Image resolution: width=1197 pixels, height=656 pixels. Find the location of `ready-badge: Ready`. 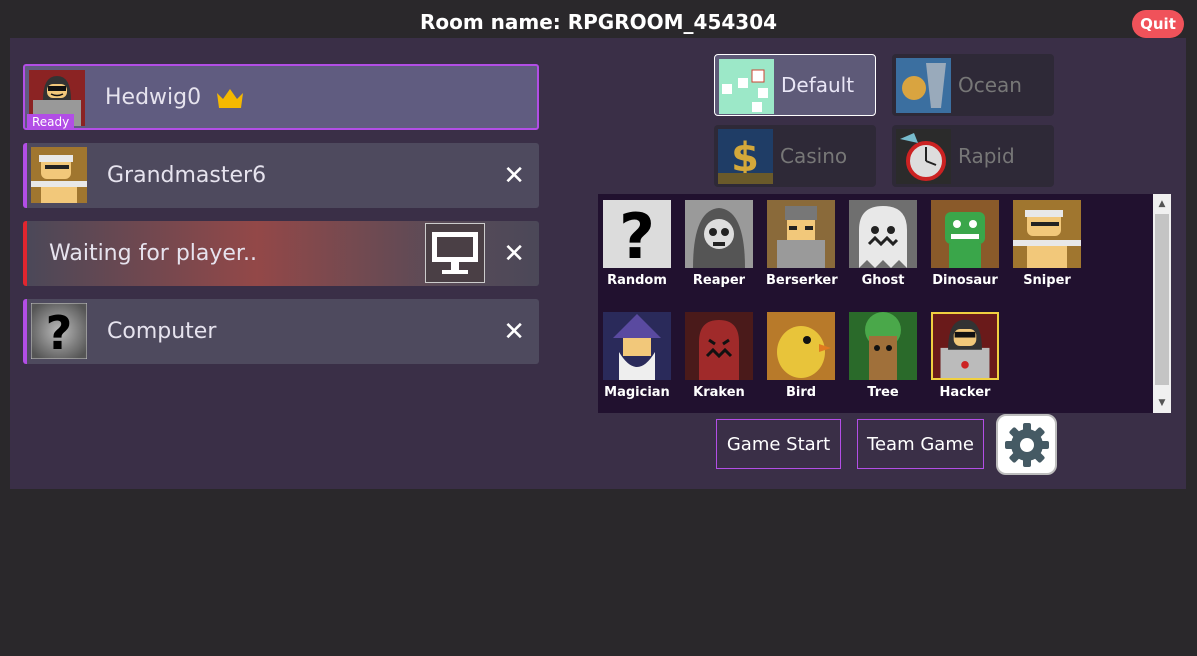

ready-badge: Ready is located at coordinates (51, 122).